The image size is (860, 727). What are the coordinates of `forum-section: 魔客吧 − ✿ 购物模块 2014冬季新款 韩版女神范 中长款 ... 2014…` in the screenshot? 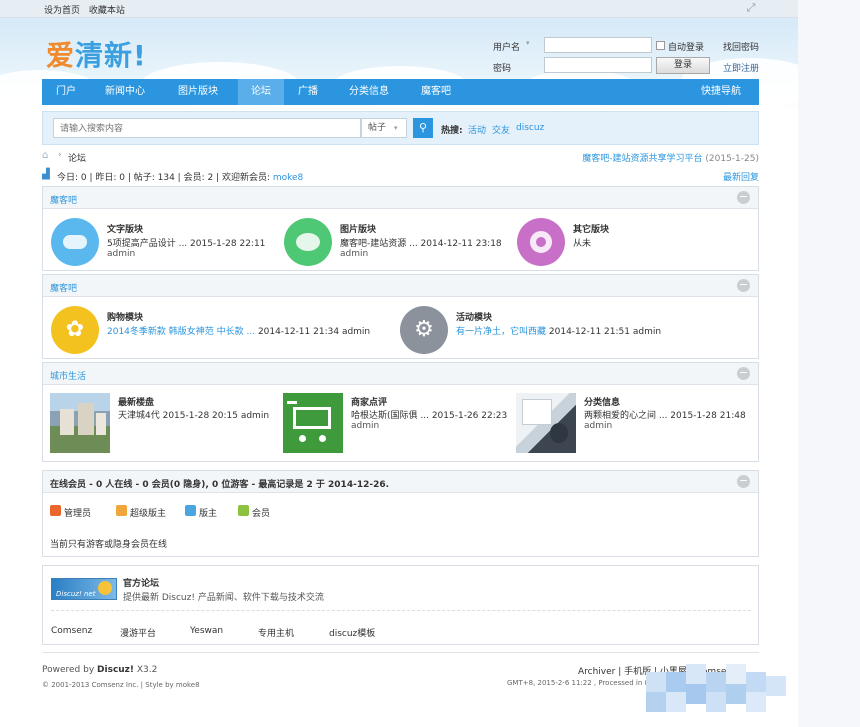 It's located at (400, 316).